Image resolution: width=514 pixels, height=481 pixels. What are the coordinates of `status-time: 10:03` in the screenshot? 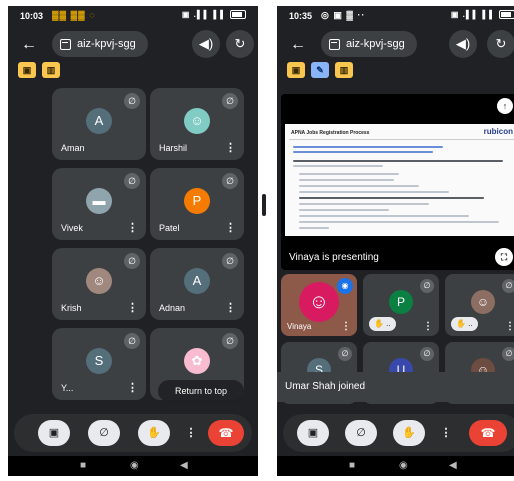 It's located at (32, 16).